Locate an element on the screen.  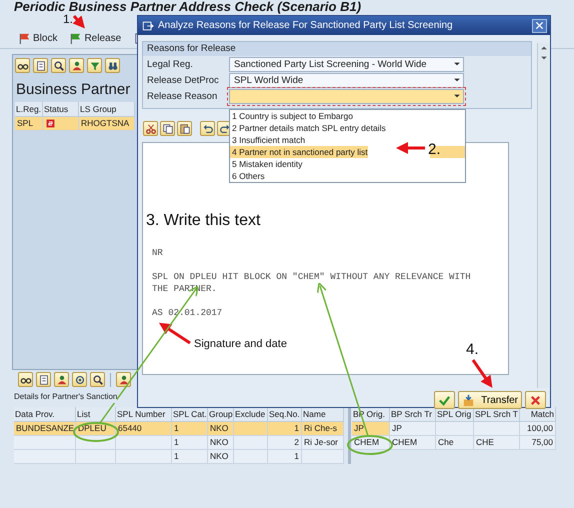
annotation-text: Signature and date is located at coordinates (240, 344).